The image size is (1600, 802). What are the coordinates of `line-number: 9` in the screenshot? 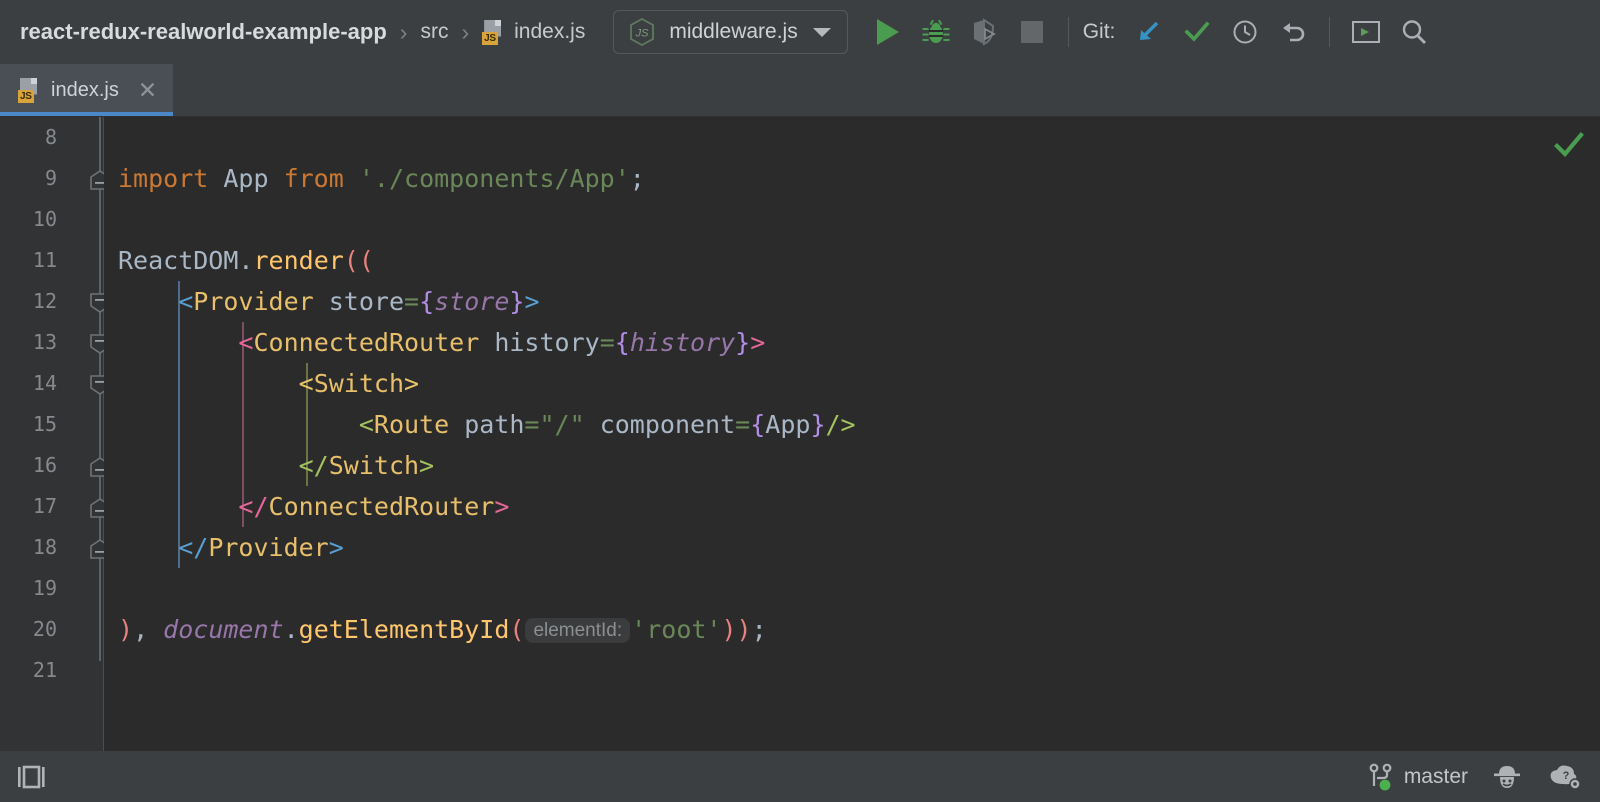 It's located at (50, 178).